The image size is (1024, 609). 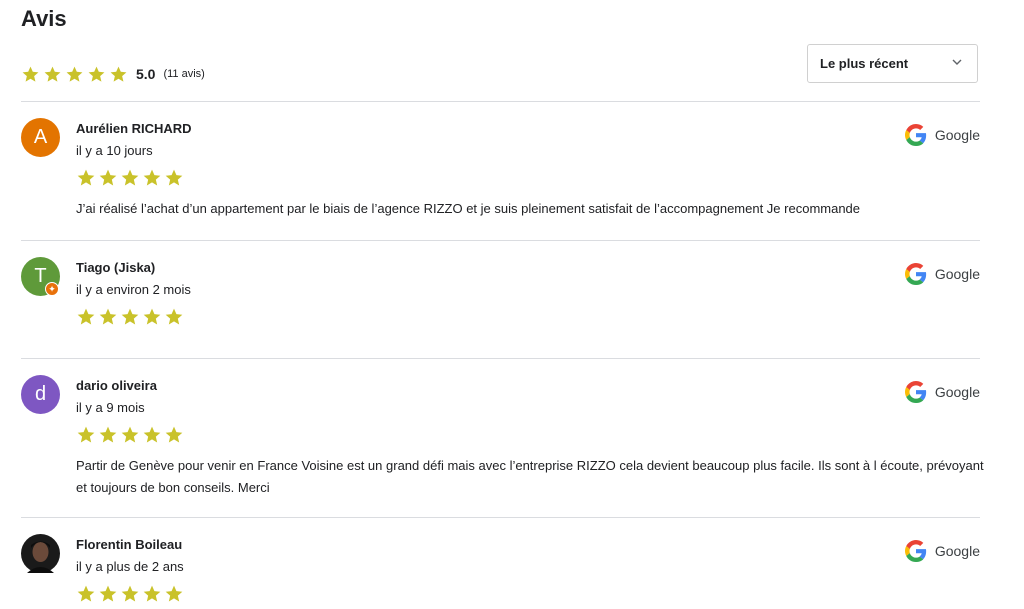 What do you see at coordinates (133, 289) in the screenshot?
I see `review-time: il y a environ 2 mois` at bounding box center [133, 289].